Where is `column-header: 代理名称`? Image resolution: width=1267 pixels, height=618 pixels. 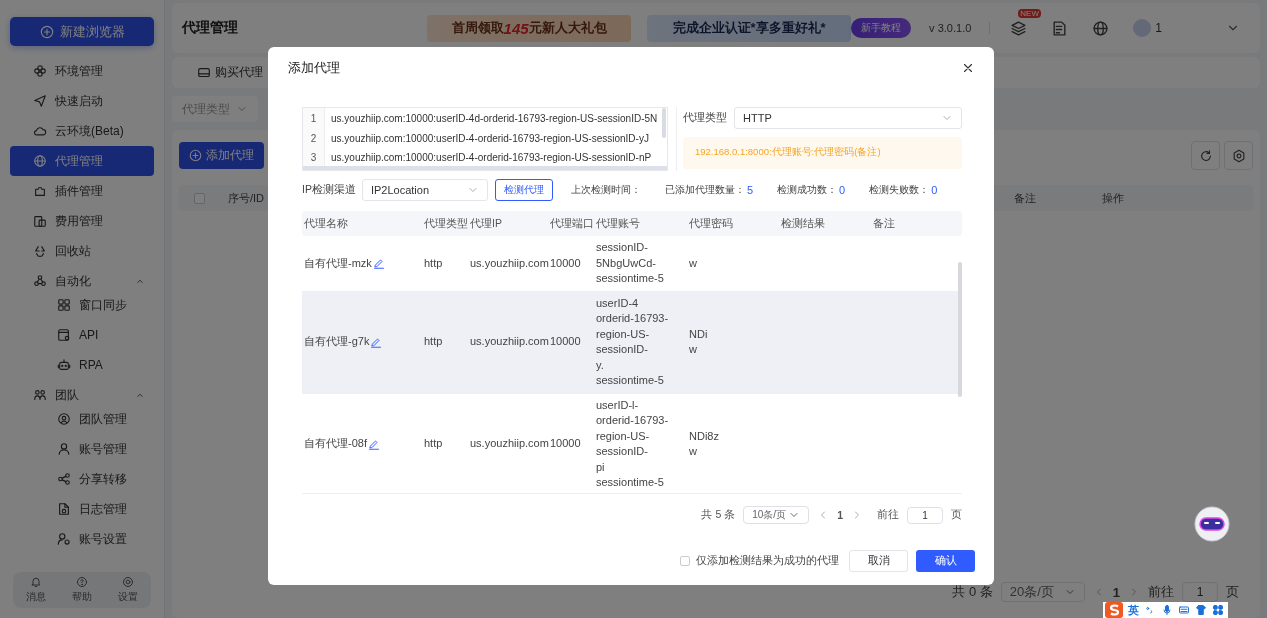
column-header: 代理名称 is located at coordinates (326, 223).